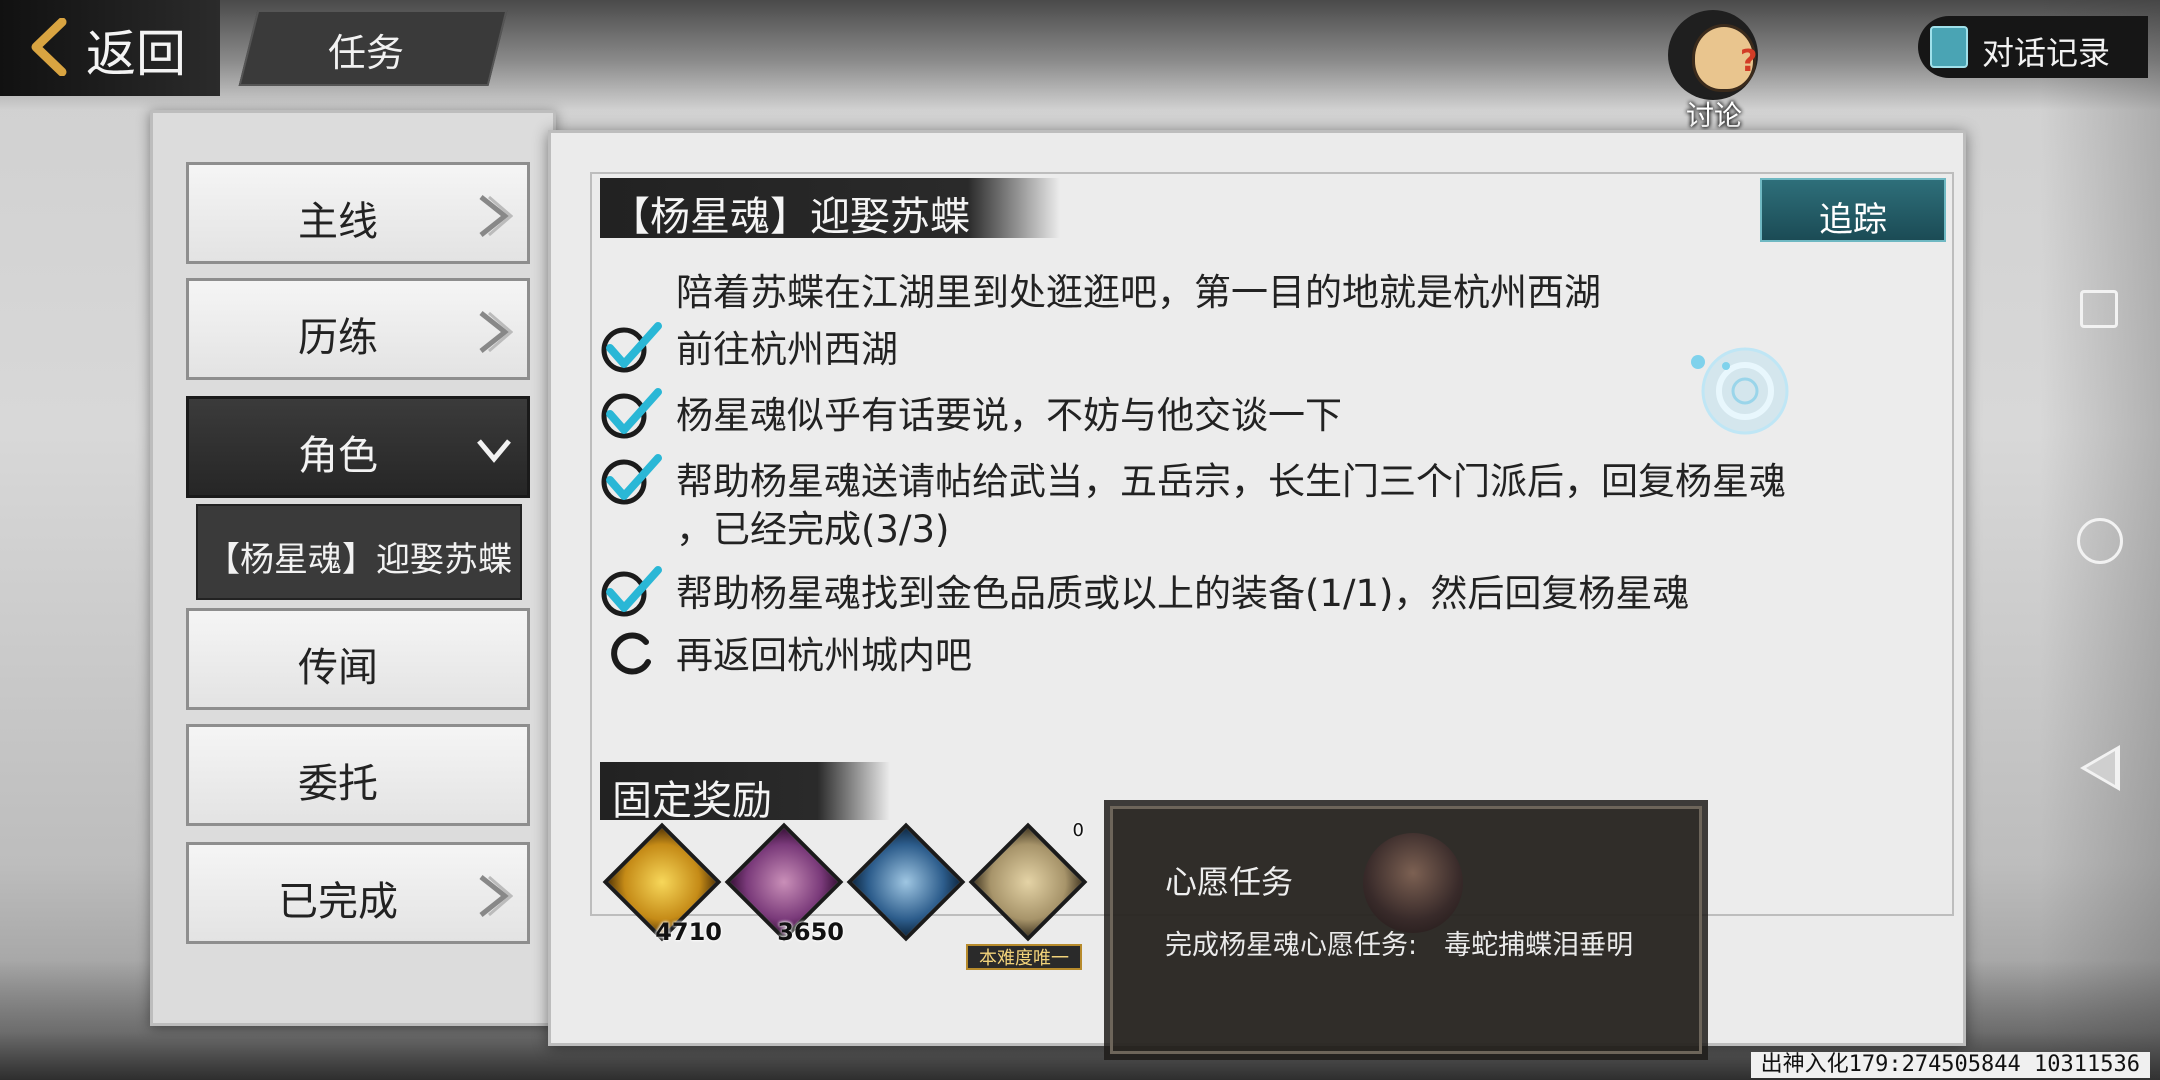  Describe the element at coordinates (784, 884) in the screenshot. I see `reward-item: 3650` at that location.